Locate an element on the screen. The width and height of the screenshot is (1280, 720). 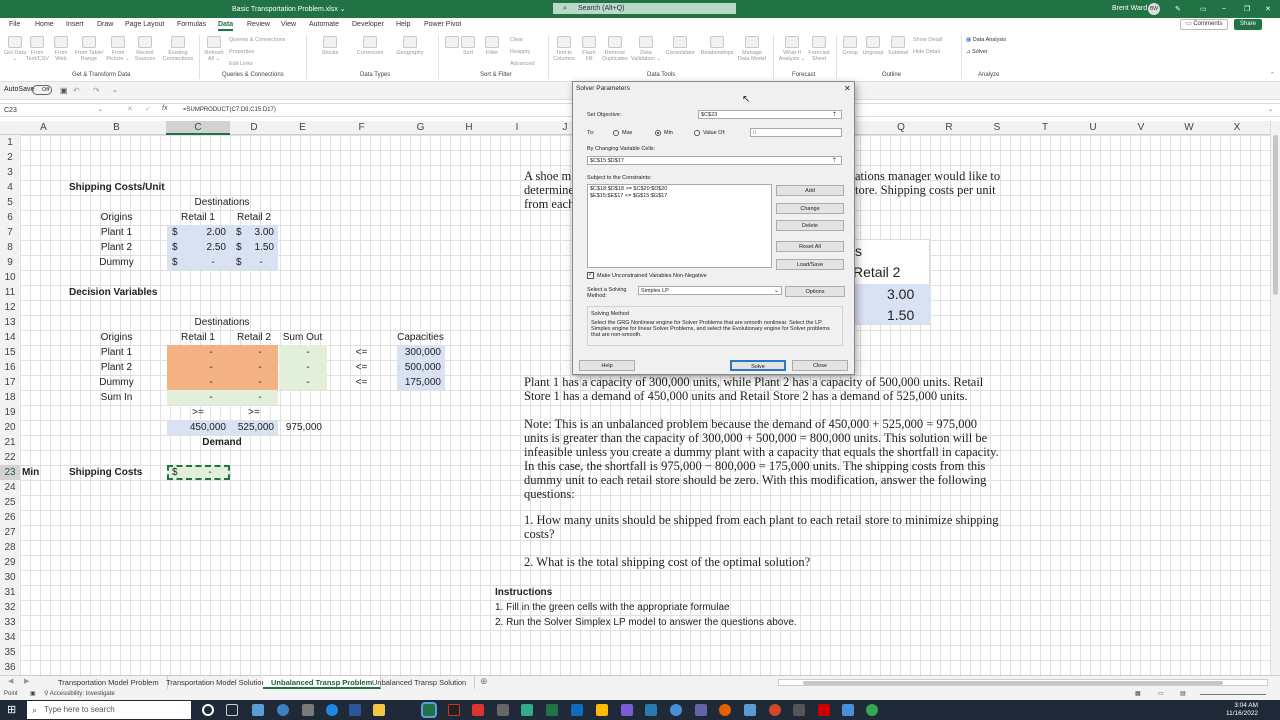
file-explorer-icon is located at coordinates (379, 710).